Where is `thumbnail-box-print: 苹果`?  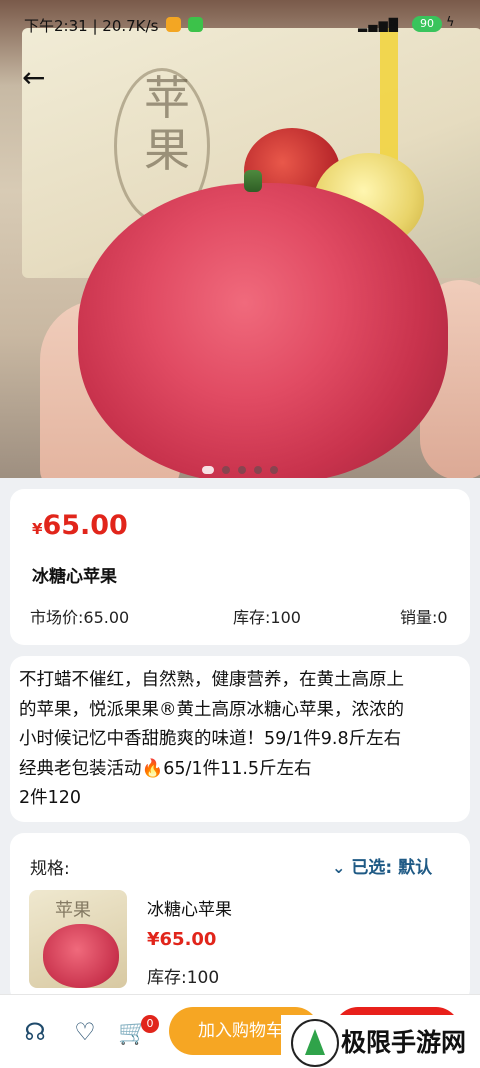 thumbnail-box-print: 苹果 is located at coordinates (73, 910).